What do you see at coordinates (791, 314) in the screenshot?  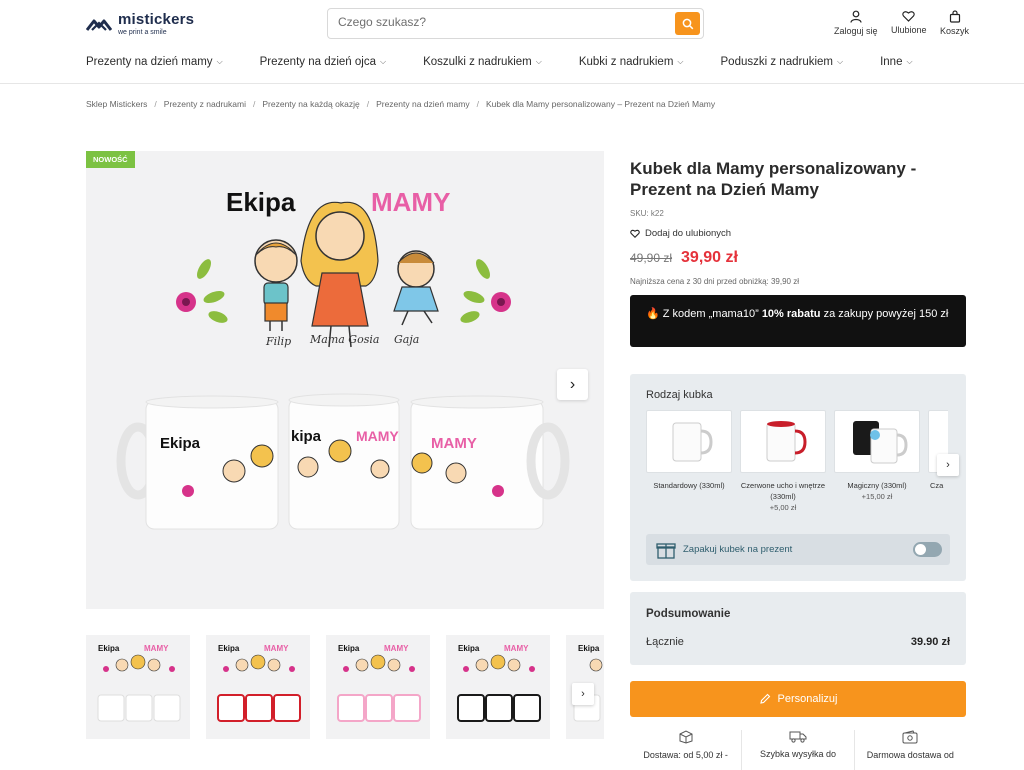 I see `promo-discount: 10% rabatu` at bounding box center [791, 314].